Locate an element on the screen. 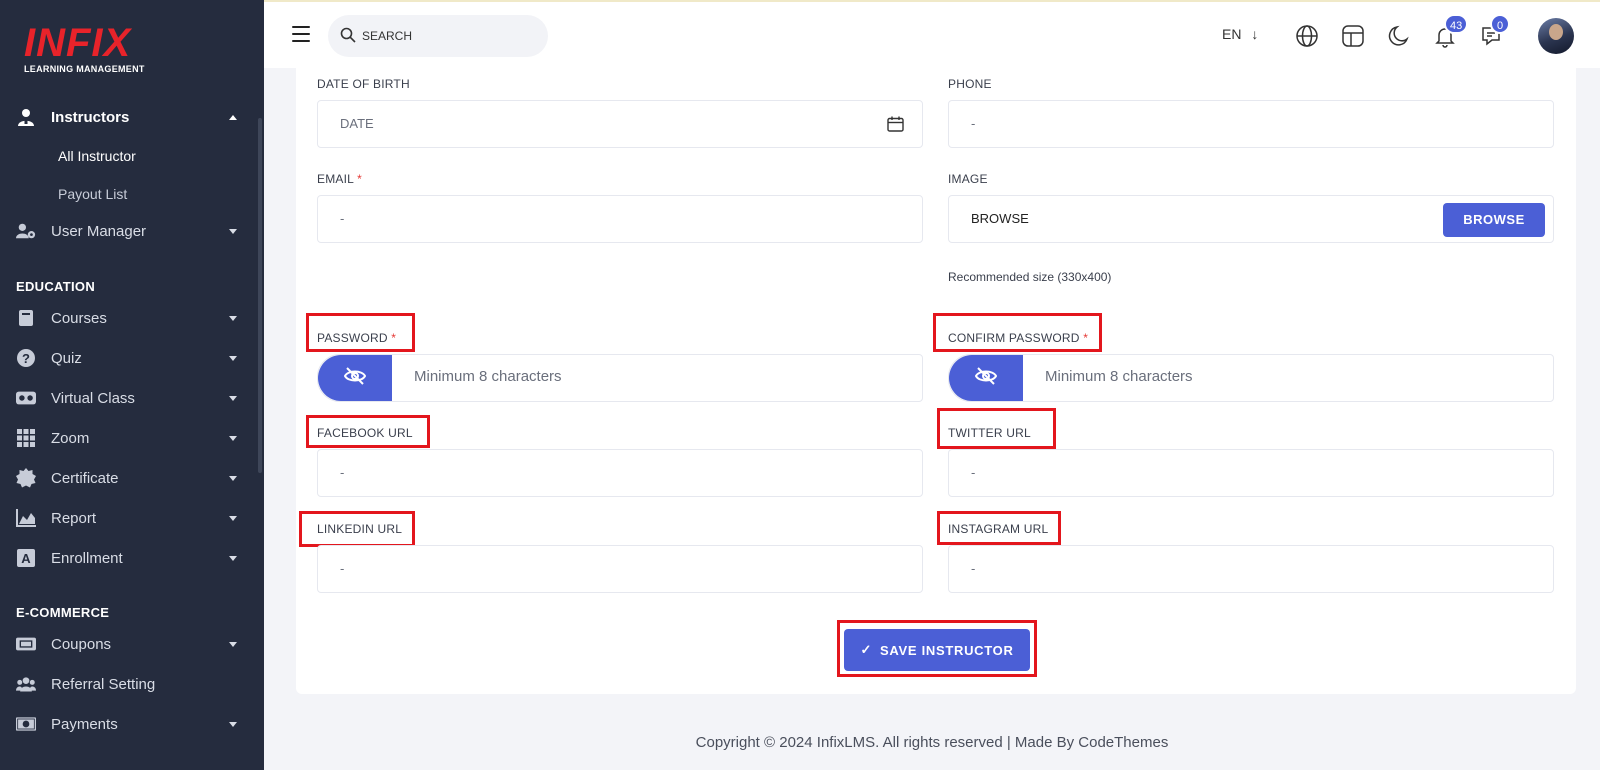  sidebar-item-referral-setting: Referral Setting is located at coordinates (128, 684).